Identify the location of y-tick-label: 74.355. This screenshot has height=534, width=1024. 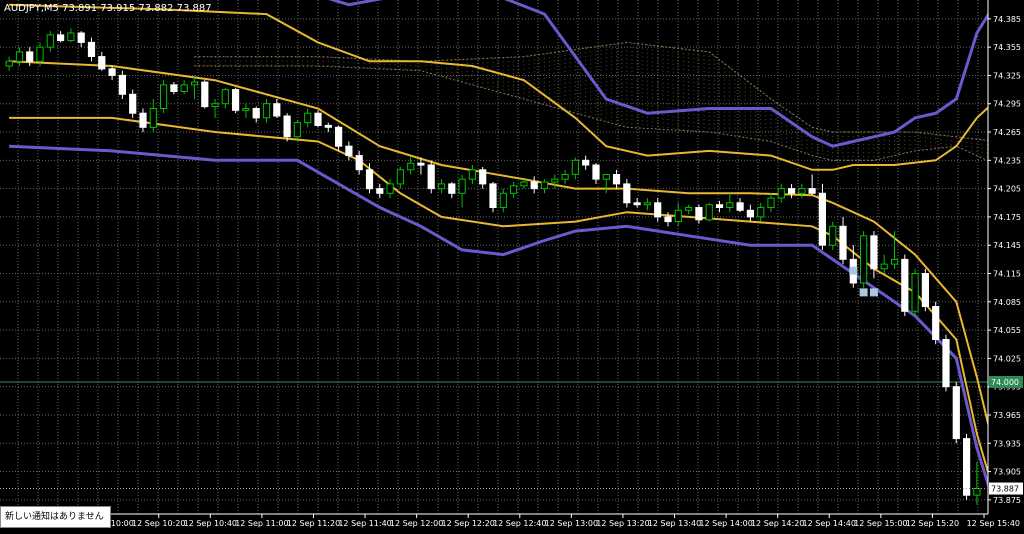
(1007, 47).